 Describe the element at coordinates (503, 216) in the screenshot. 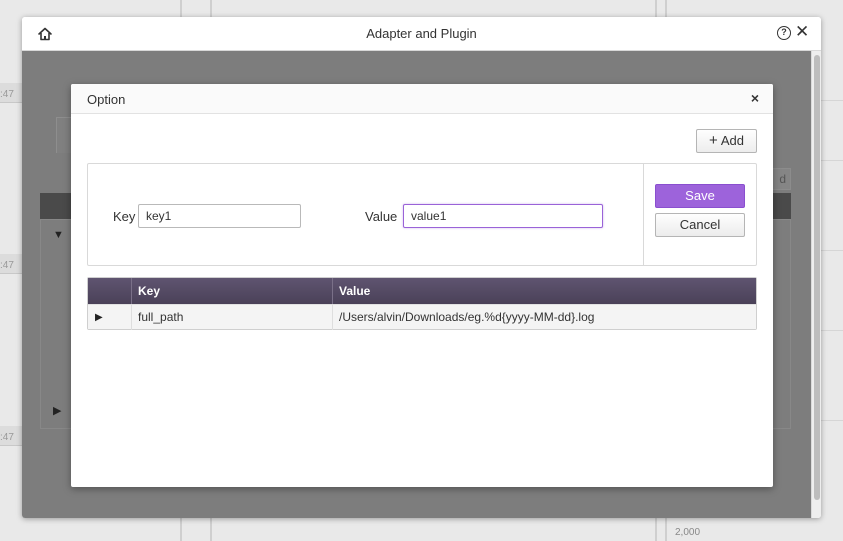

I see `value-input` at that location.